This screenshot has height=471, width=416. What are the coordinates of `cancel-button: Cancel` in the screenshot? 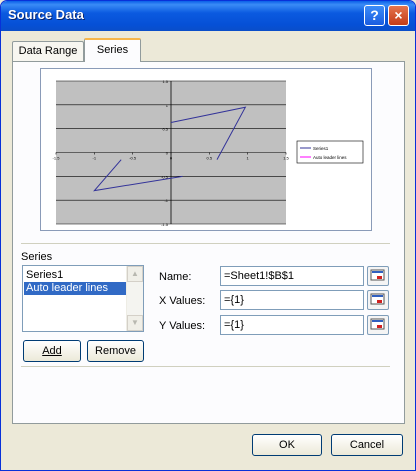 It's located at (367, 445).